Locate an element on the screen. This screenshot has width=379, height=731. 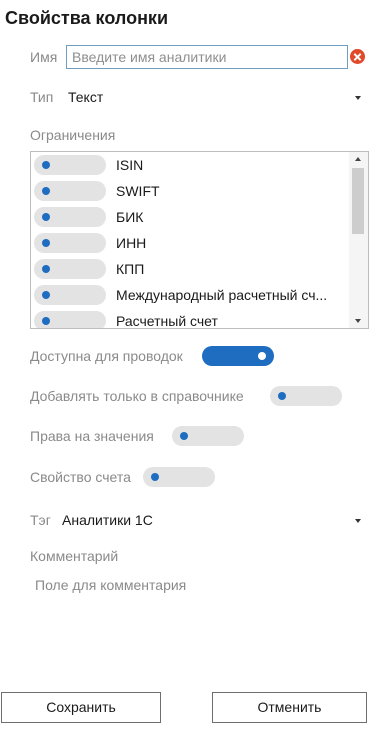
value-rights-toggle is located at coordinates (208, 436).